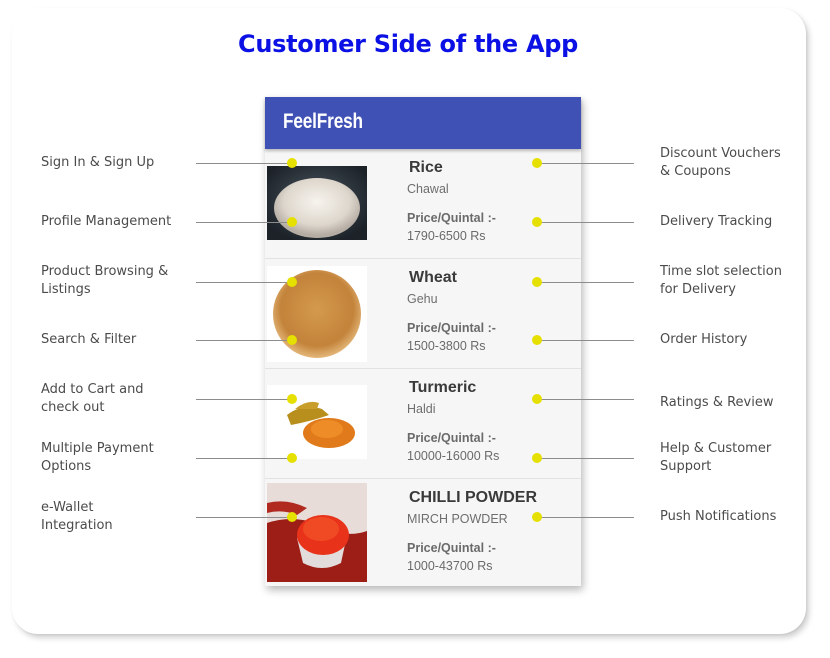 The width and height of the screenshot is (830, 658). Describe the element at coordinates (698, 289) in the screenshot. I see `feature-text: for Delivery` at that location.